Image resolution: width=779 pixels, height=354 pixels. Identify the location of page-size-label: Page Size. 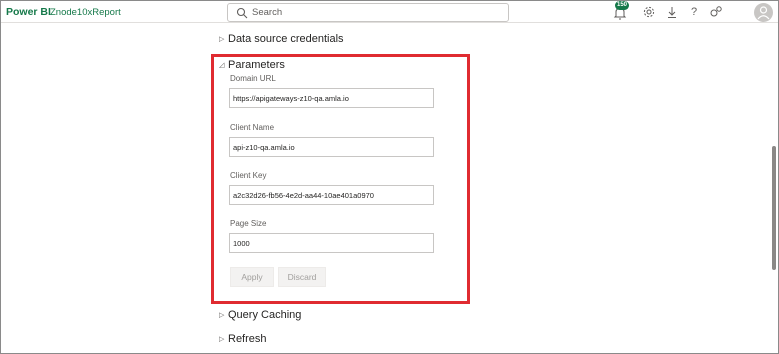
(248, 223).